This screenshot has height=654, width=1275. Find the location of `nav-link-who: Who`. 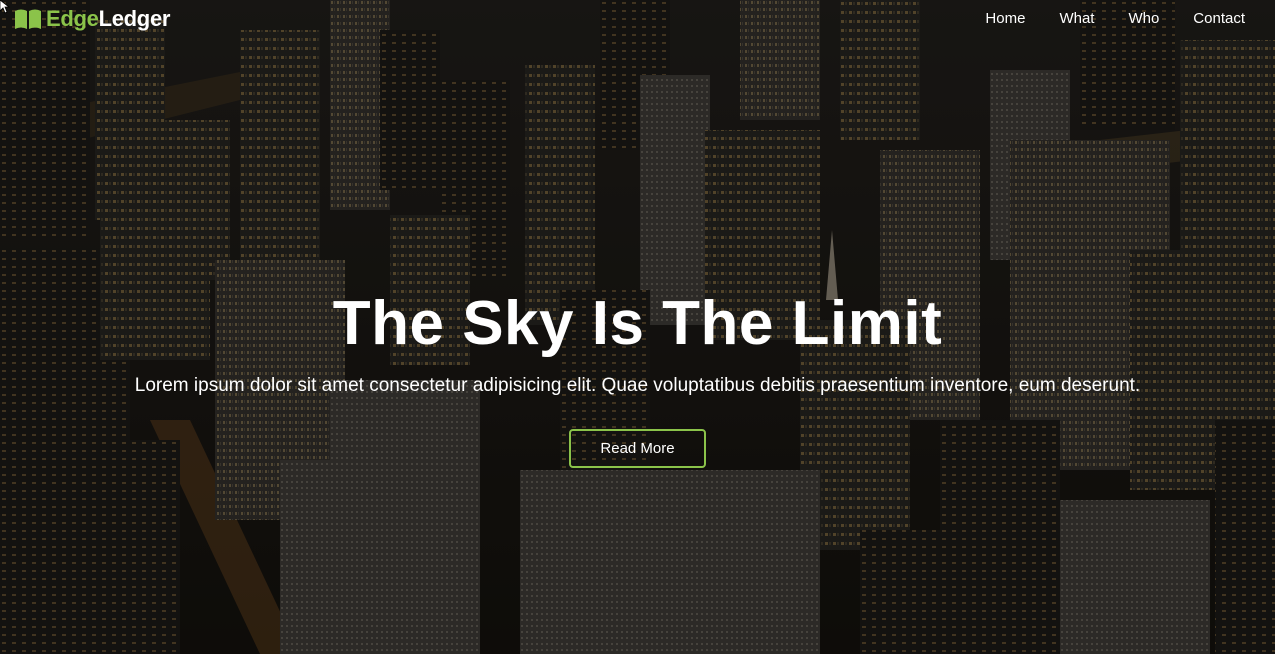

nav-link-who: Who is located at coordinates (1143, 19).